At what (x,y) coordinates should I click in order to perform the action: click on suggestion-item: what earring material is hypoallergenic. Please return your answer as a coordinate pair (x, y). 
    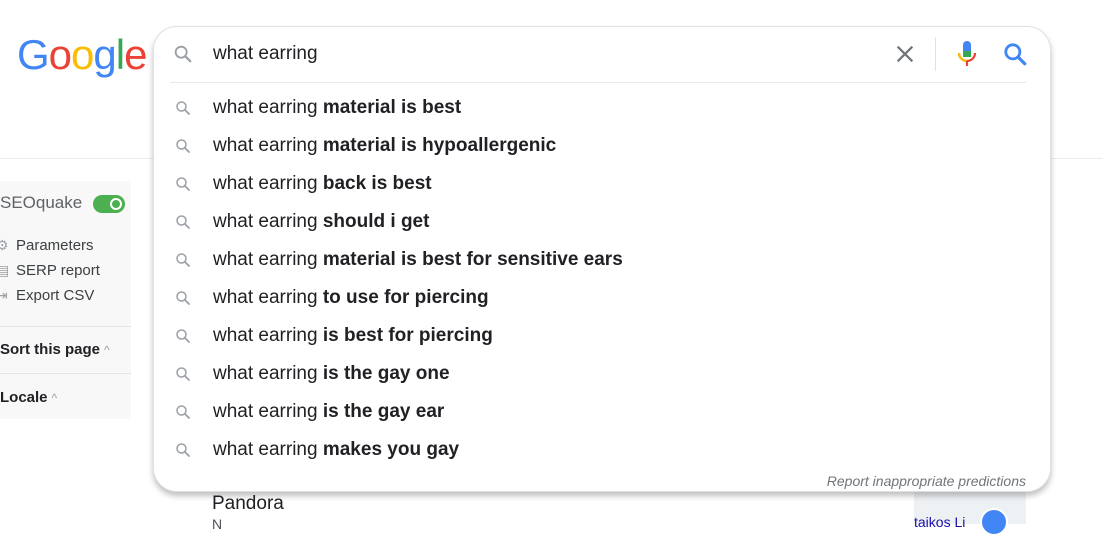
    Looking at the image, I should click on (602, 146).